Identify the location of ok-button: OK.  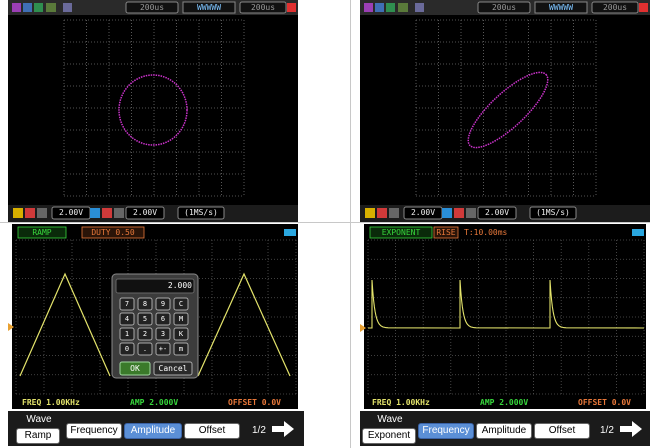
(135, 368).